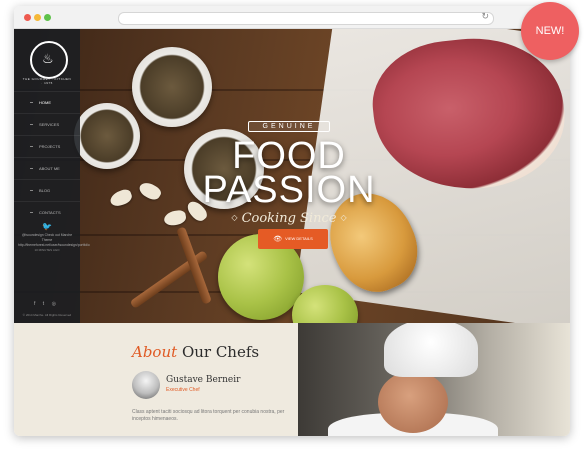  Describe the element at coordinates (33, 235) in the screenshot. I see `tweet-handle: @tsoundesign` at that location.